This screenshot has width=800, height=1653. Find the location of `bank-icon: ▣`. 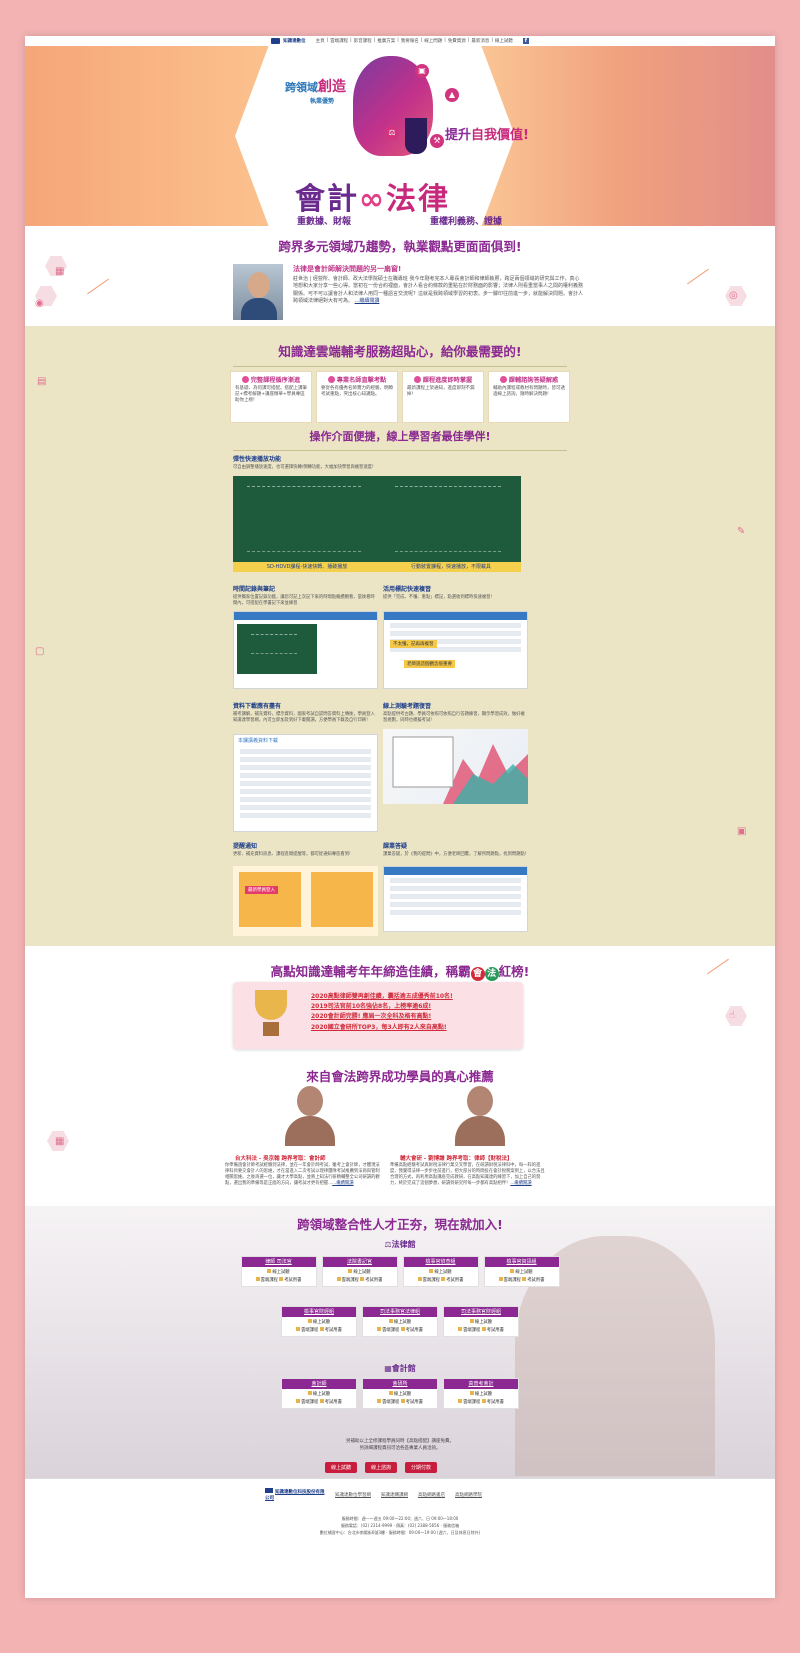

bank-icon: ▣ is located at coordinates (422, 71).